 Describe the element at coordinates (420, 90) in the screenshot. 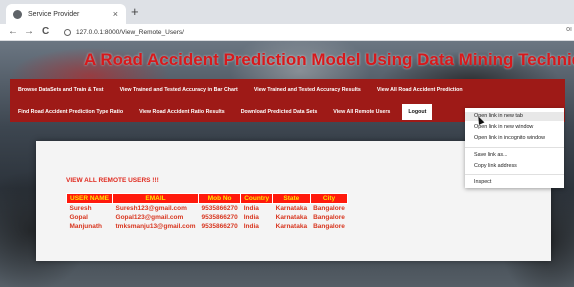

I see `nav-all-predictions: View All Road Accident Prediction` at that location.